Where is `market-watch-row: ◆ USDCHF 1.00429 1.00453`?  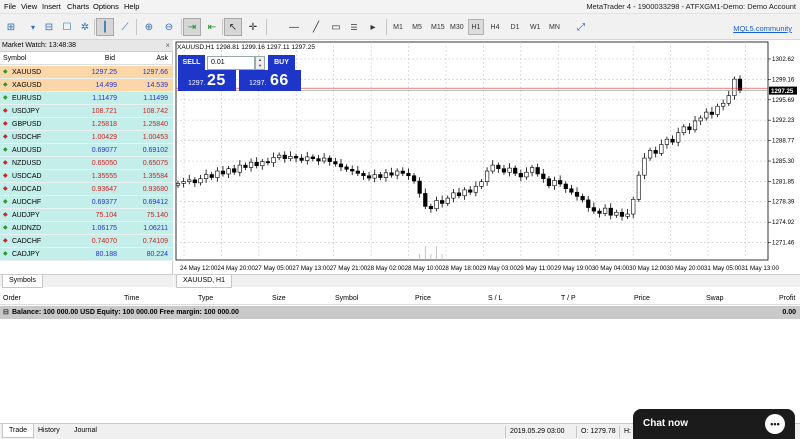
market-watch-row: ◆ USDCHF 1.00429 1.00453 is located at coordinates (86, 137).